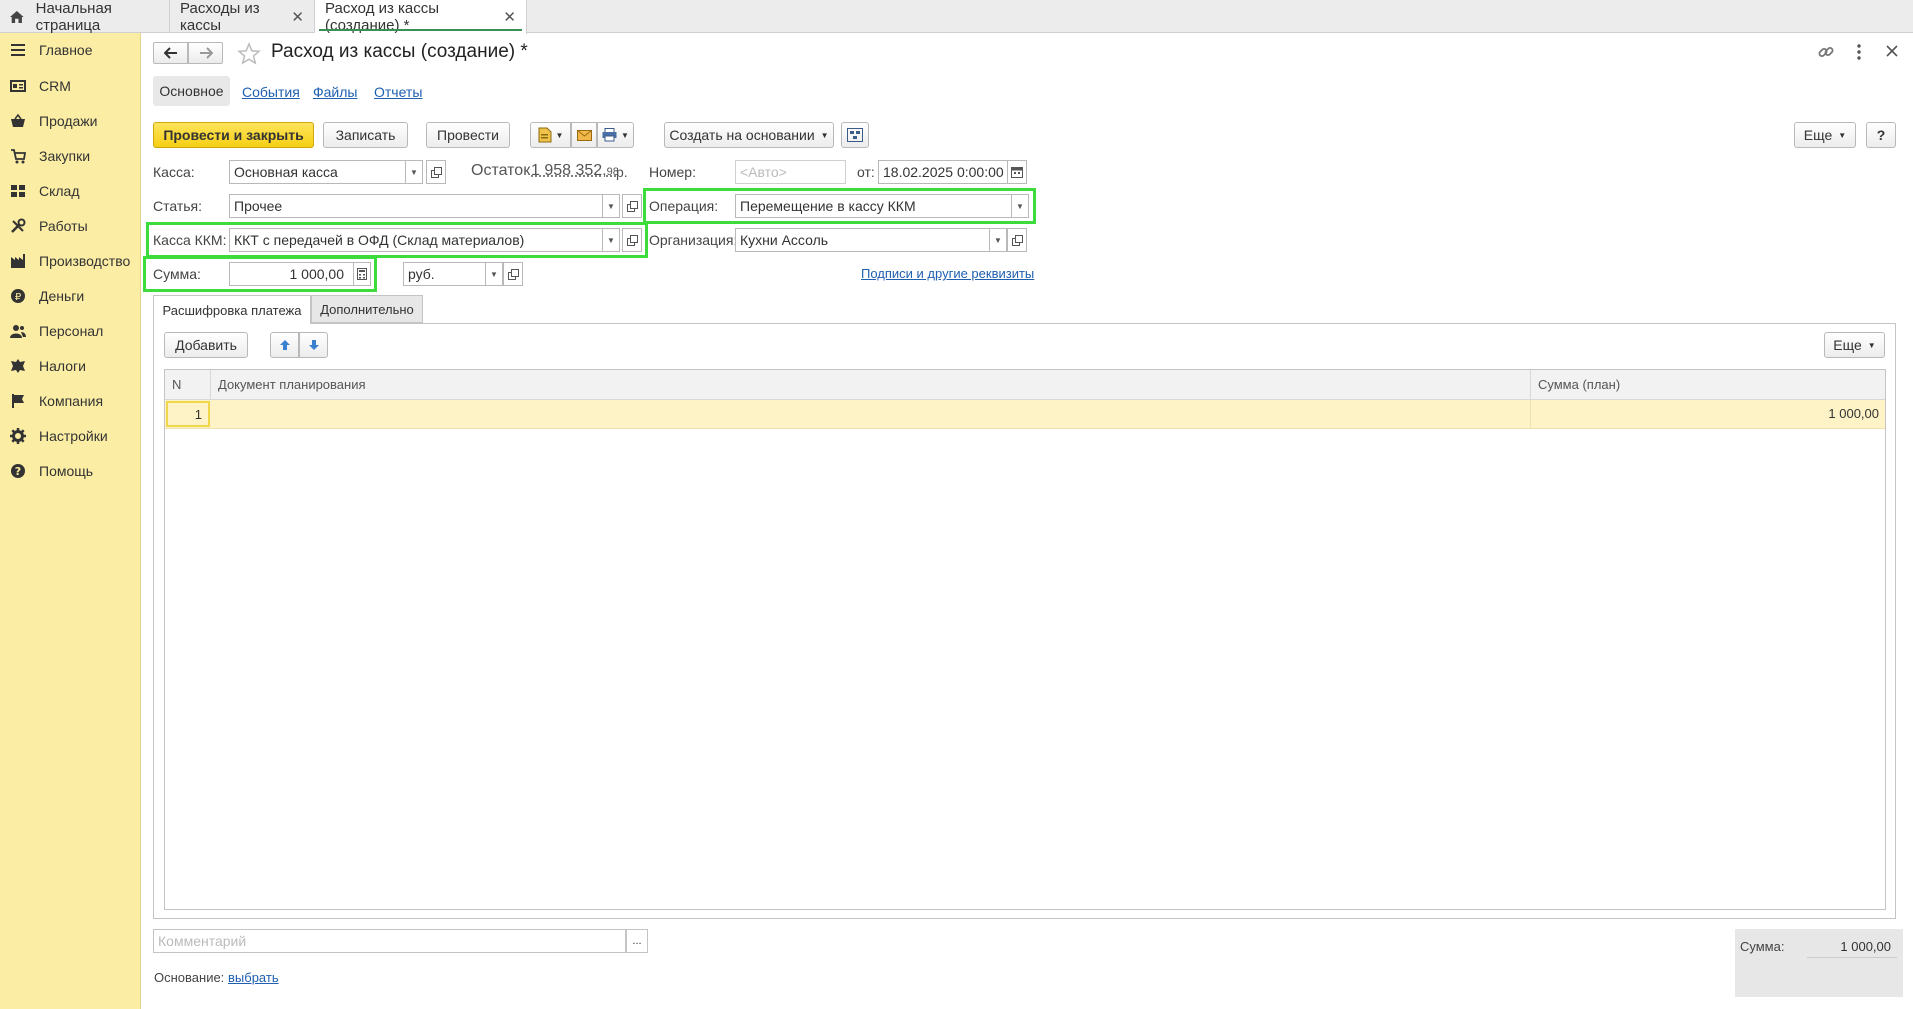  I want to click on arrow-left-icon, so click(170, 53).